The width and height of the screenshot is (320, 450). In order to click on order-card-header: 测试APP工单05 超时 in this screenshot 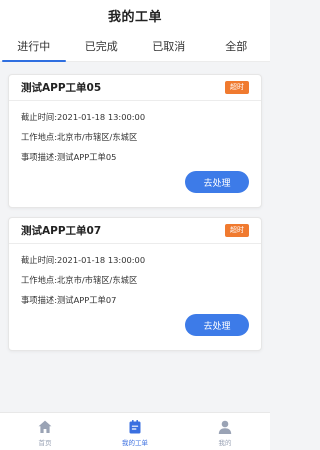, I will do `click(135, 88)`.